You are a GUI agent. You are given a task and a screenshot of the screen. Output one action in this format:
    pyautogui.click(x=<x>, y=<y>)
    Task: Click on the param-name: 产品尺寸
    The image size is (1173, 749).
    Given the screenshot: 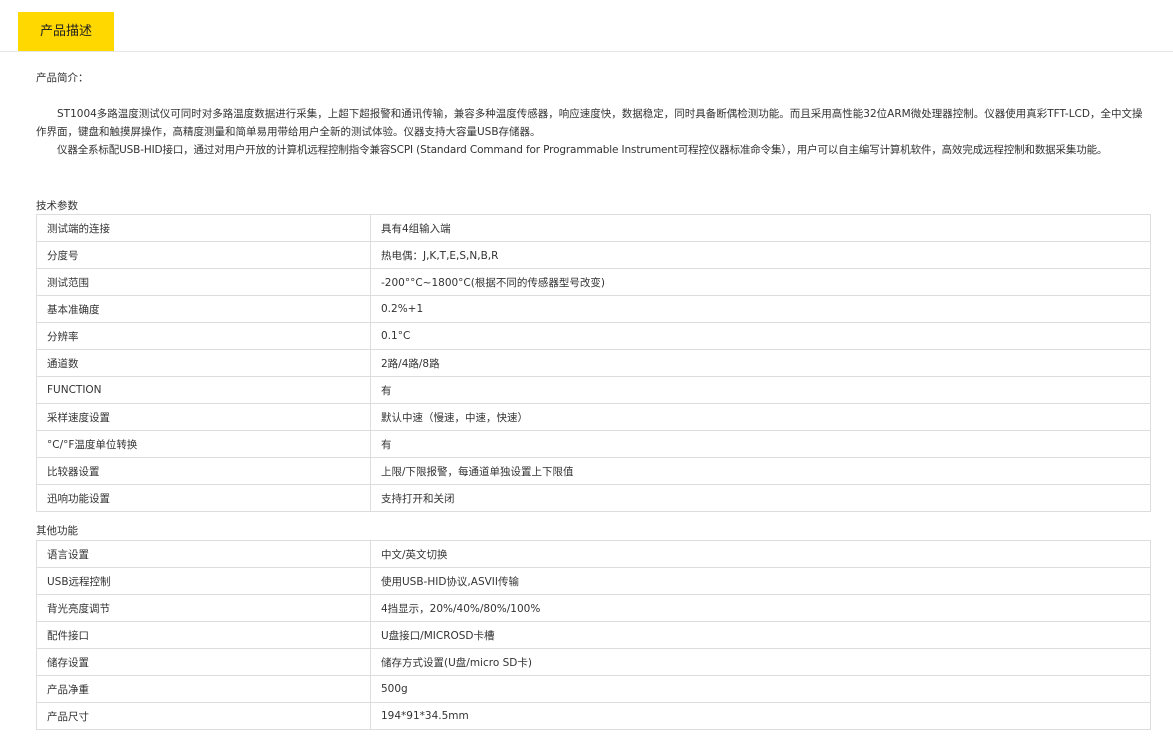 What is the action you would take?
    pyautogui.click(x=203, y=716)
    